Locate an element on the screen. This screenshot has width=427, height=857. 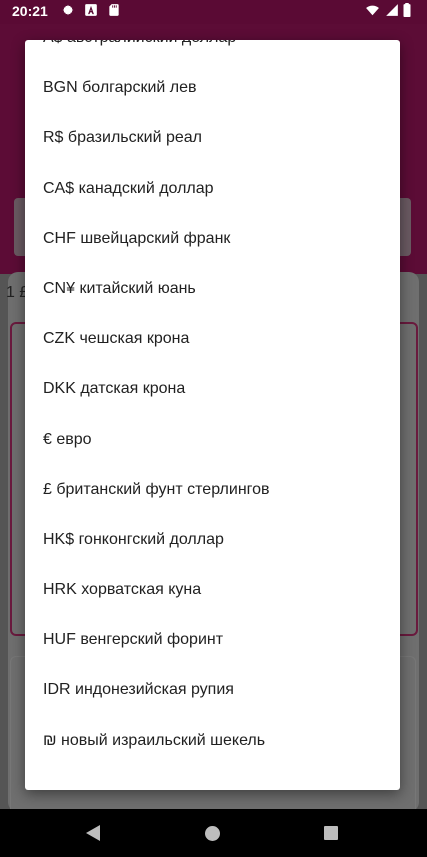
currency-item-eur: € евро is located at coordinates (212, 440).